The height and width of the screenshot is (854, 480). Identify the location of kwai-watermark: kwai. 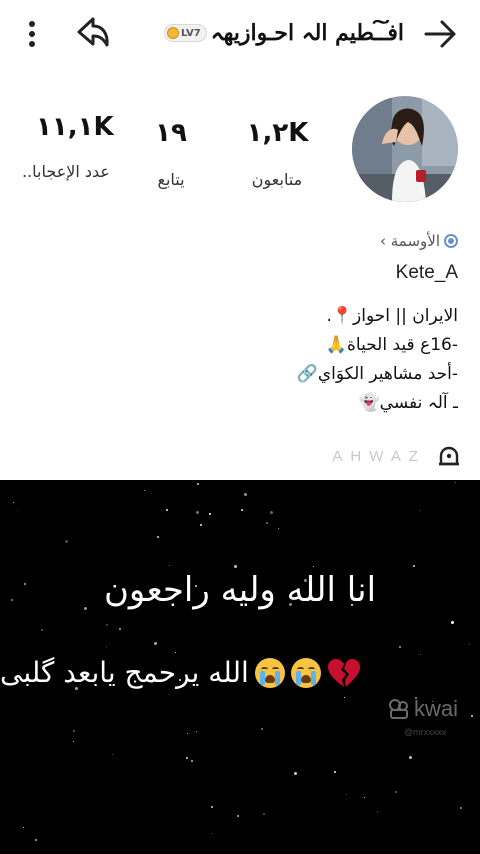
(423, 709).